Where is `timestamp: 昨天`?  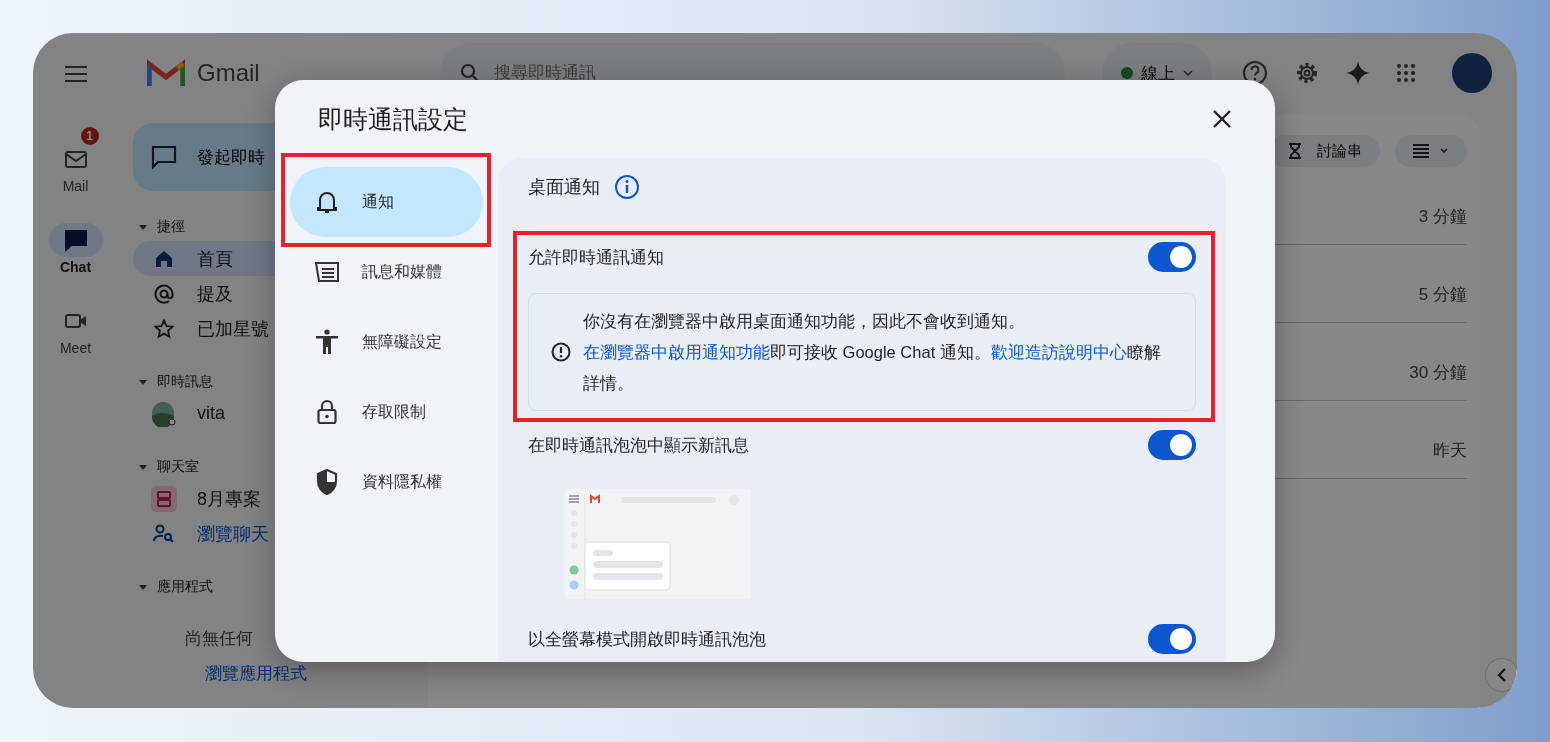 timestamp: 昨天 is located at coordinates (1450, 451).